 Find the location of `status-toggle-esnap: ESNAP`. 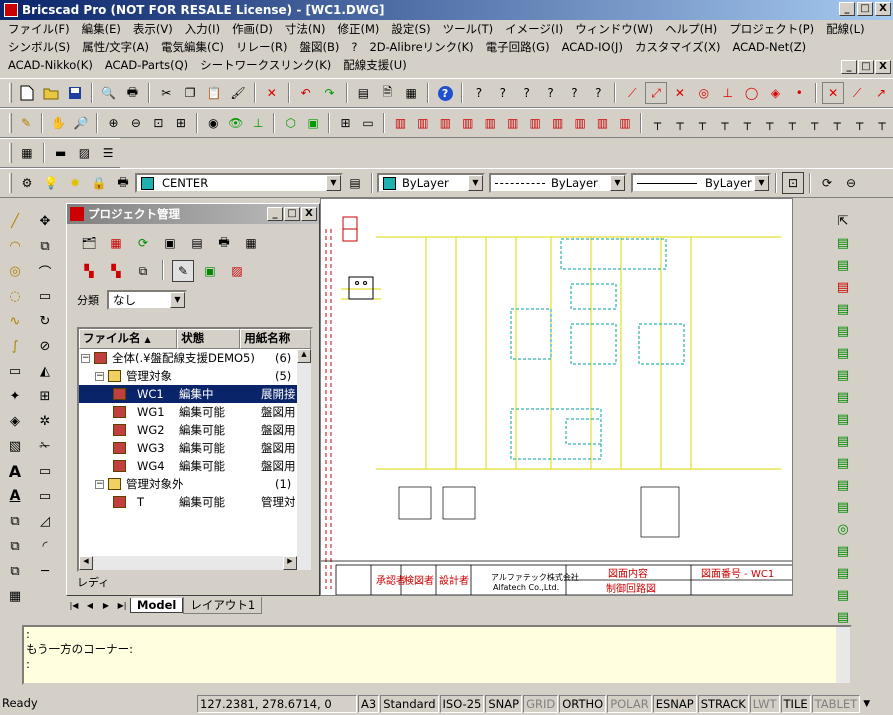

status-toggle-esnap: ESNAP is located at coordinates (674, 703).